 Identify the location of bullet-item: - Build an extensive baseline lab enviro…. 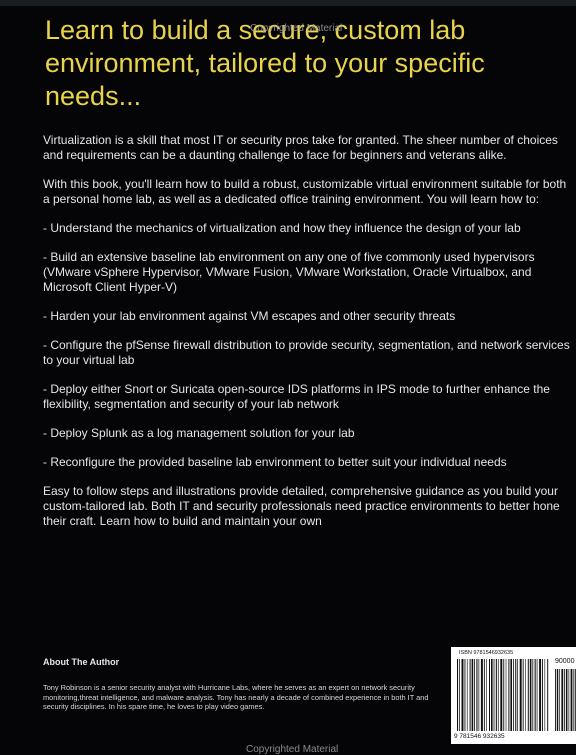
(289, 272).